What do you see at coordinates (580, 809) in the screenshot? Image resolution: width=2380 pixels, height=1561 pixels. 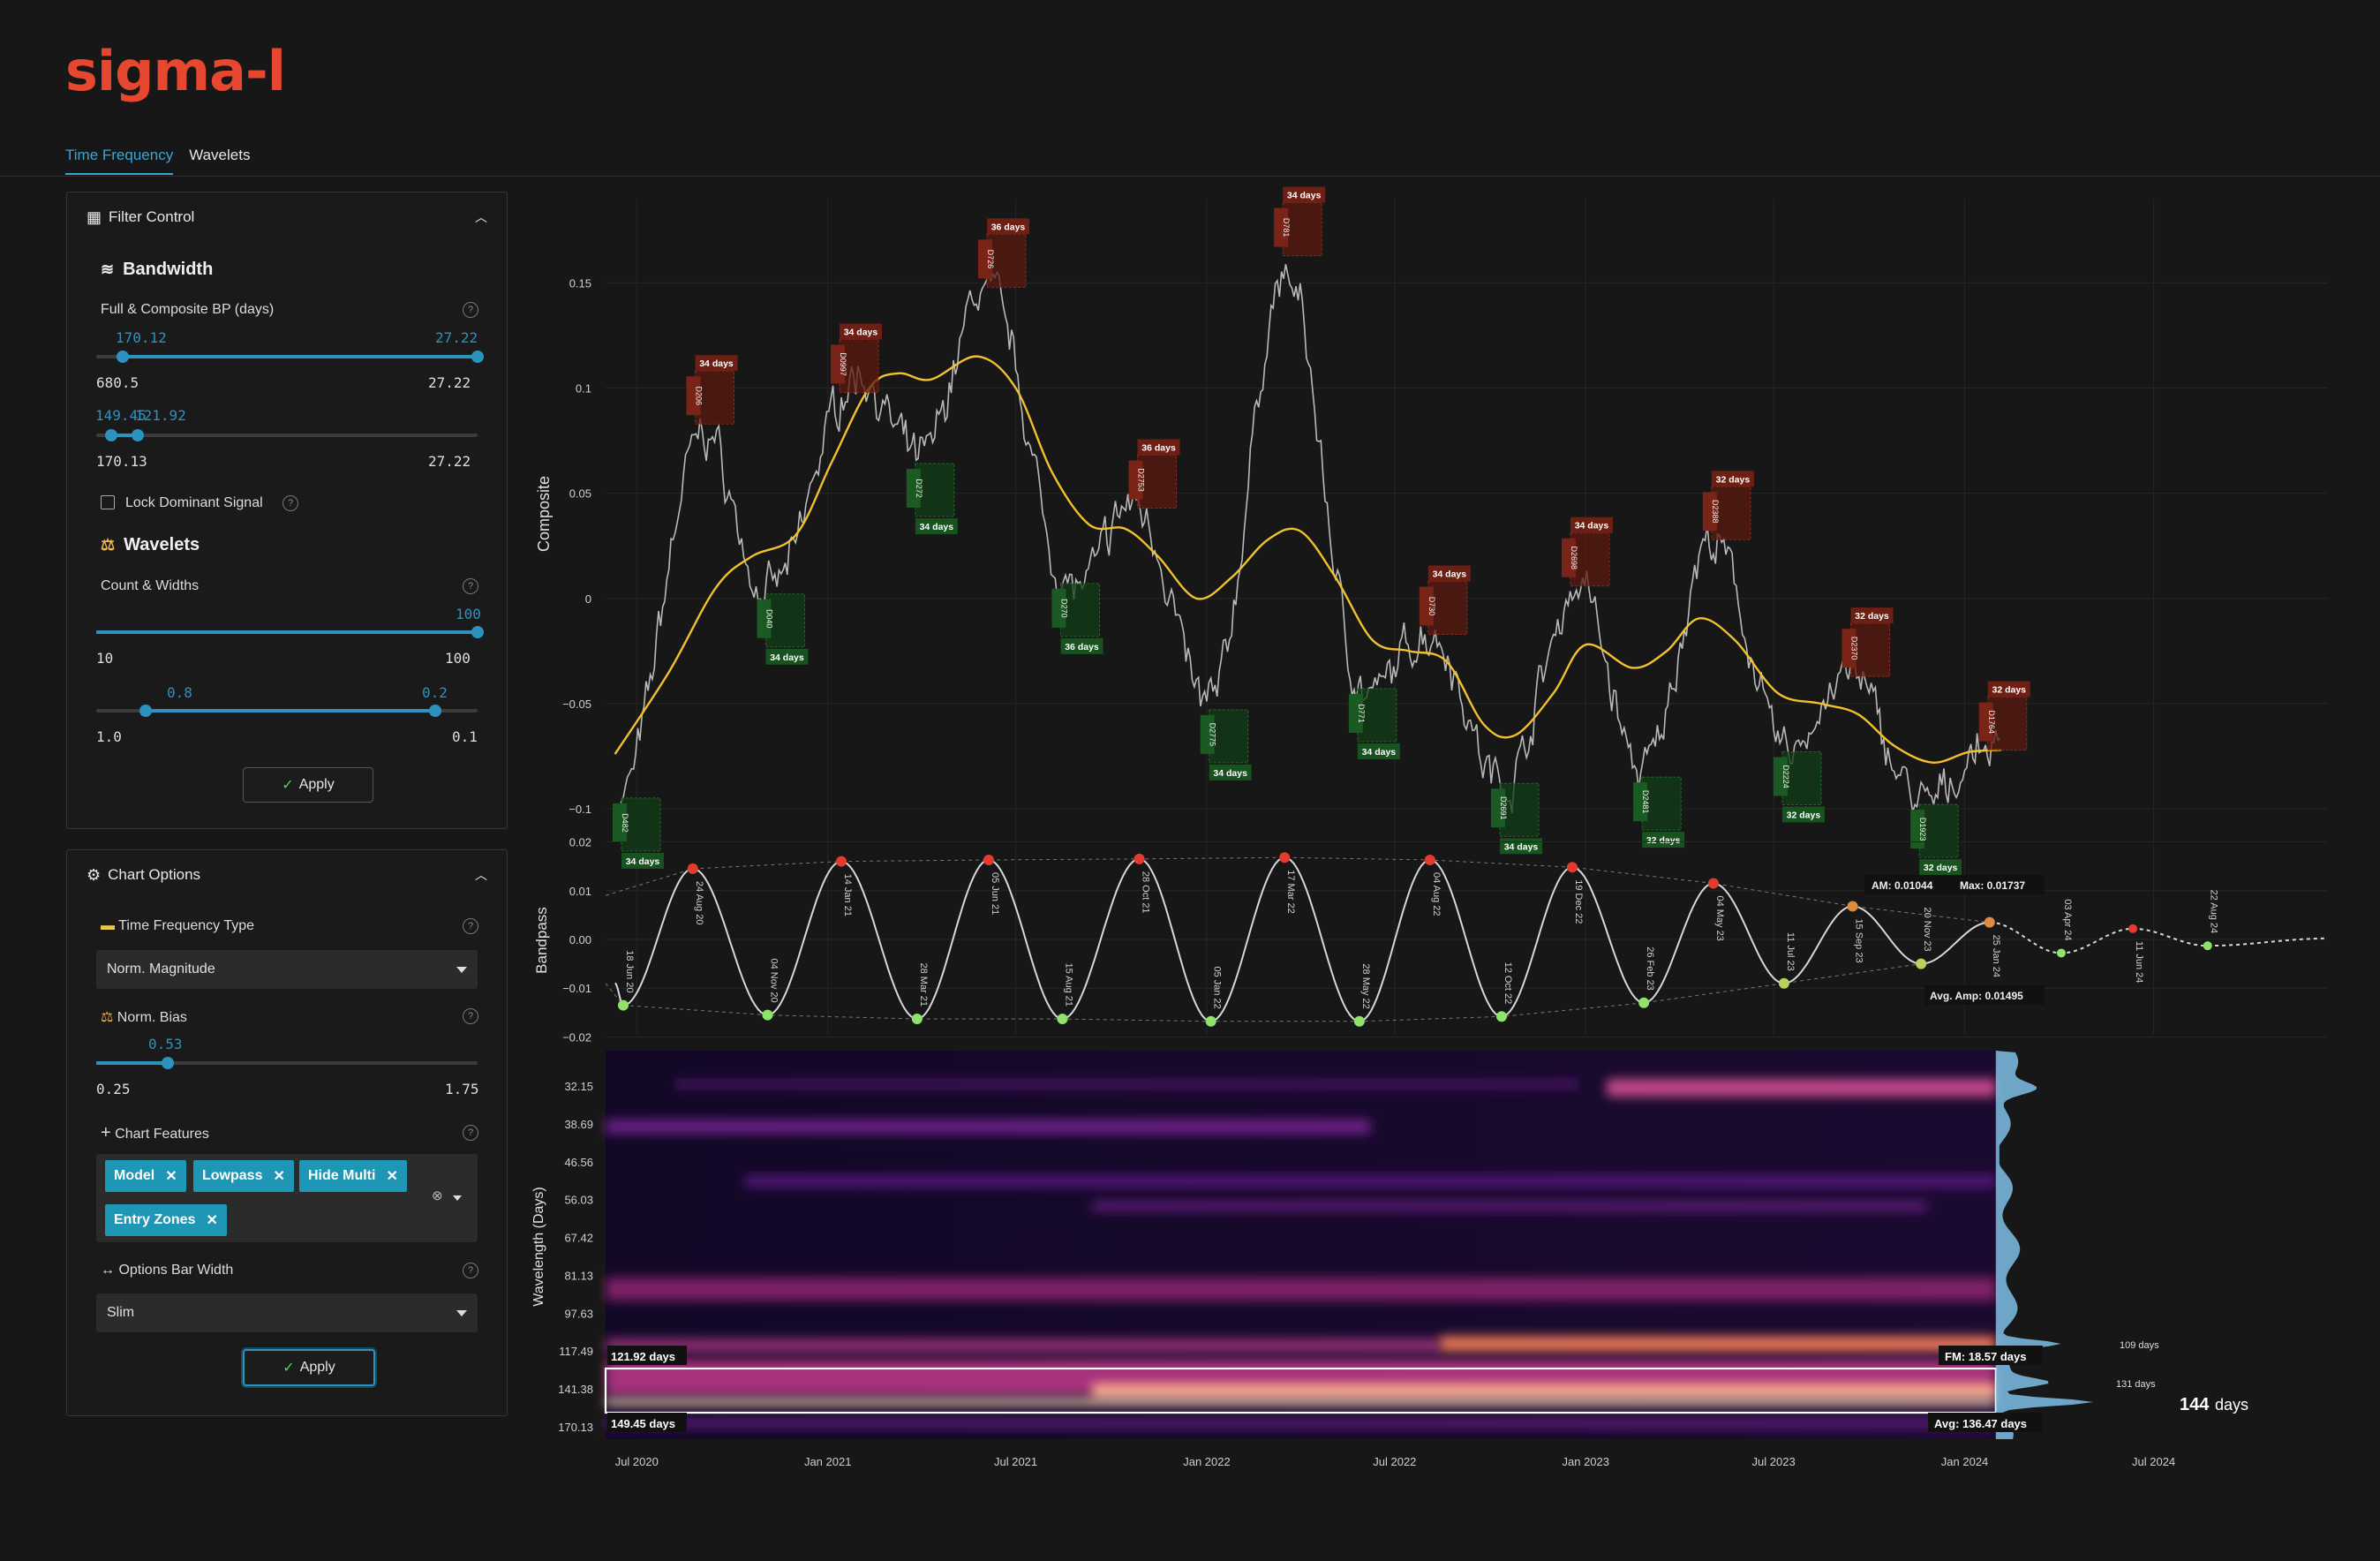 I see `y-tick-label: −0.1` at bounding box center [580, 809].